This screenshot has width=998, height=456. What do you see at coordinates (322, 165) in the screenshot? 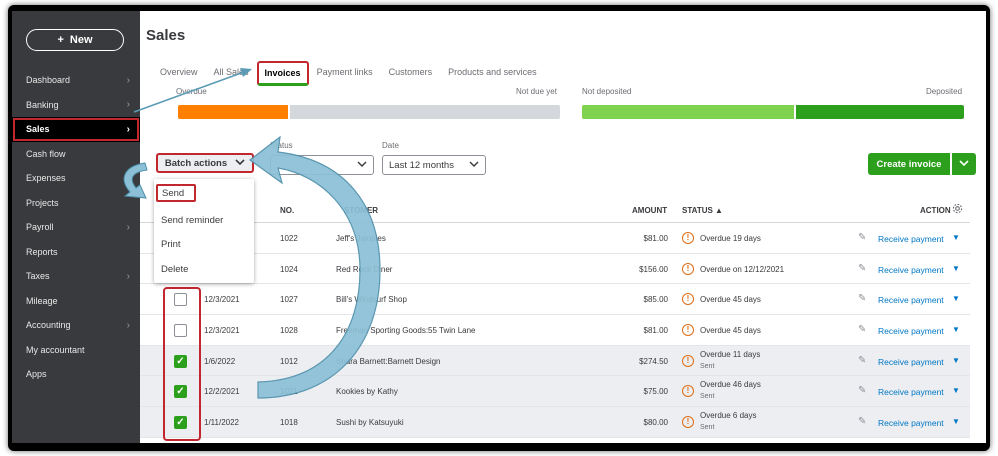
I see `status-filter-select` at bounding box center [322, 165].